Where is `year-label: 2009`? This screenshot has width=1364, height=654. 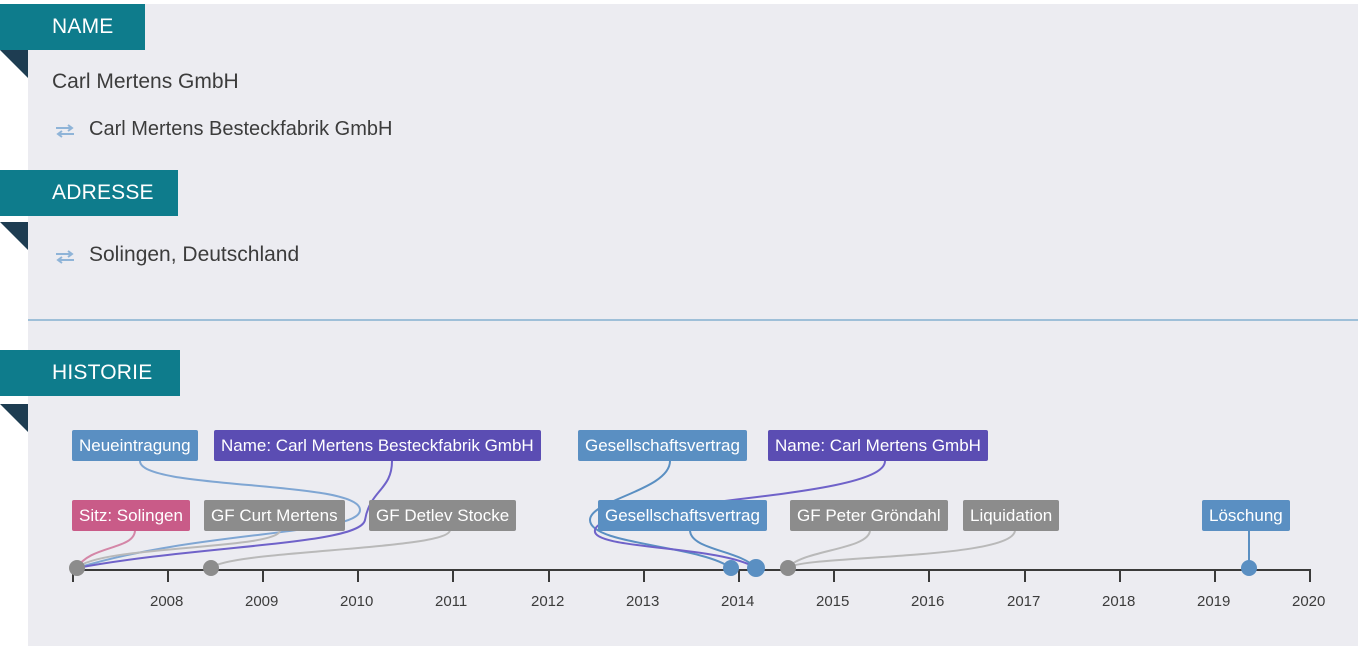 year-label: 2009 is located at coordinates (262, 601).